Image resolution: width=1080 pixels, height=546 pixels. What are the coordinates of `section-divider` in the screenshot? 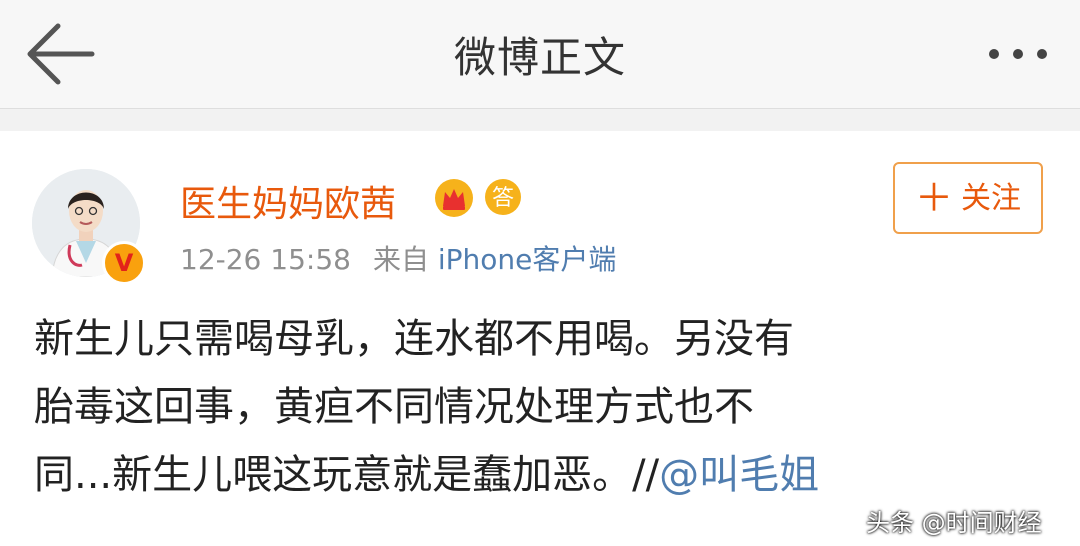 It's located at (540, 120).